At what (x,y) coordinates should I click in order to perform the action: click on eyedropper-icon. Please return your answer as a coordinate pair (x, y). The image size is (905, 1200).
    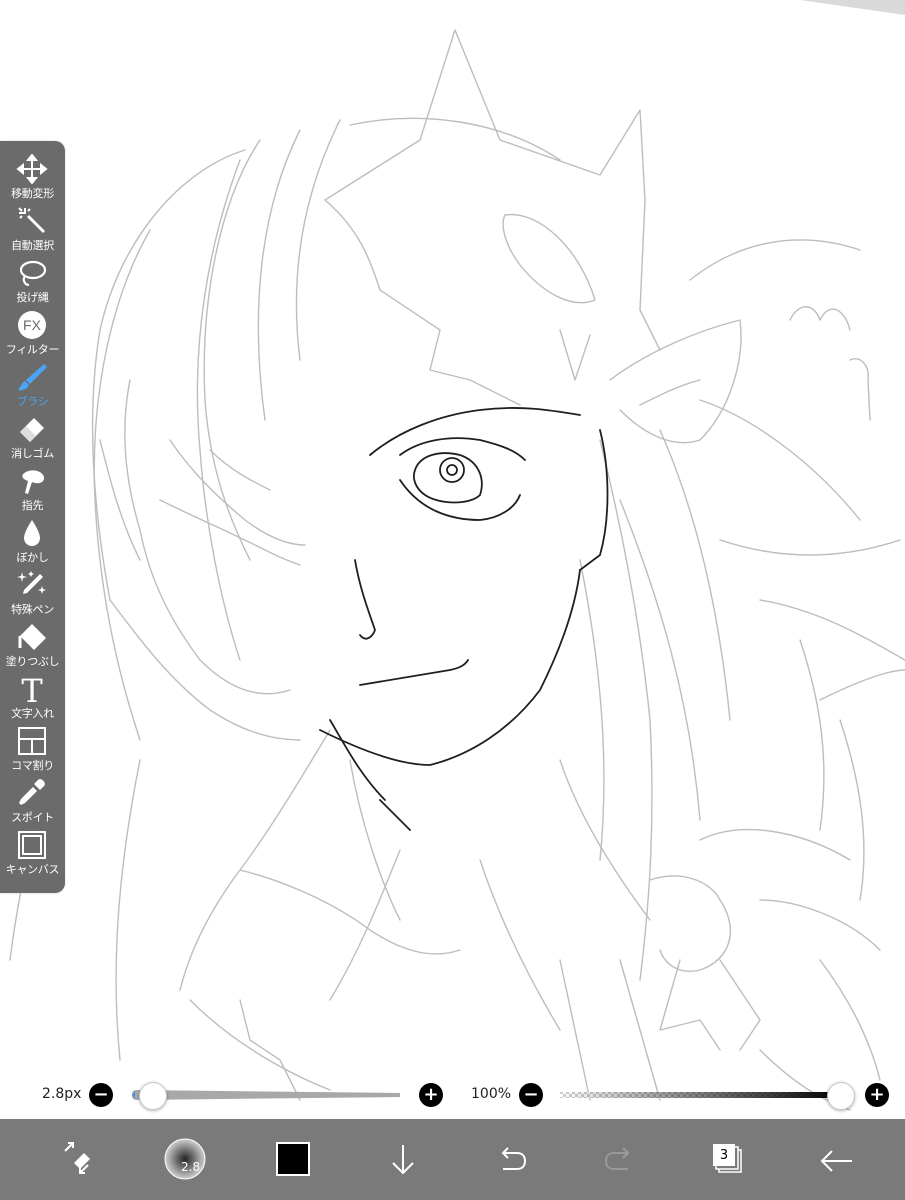
    Looking at the image, I should click on (32, 792).